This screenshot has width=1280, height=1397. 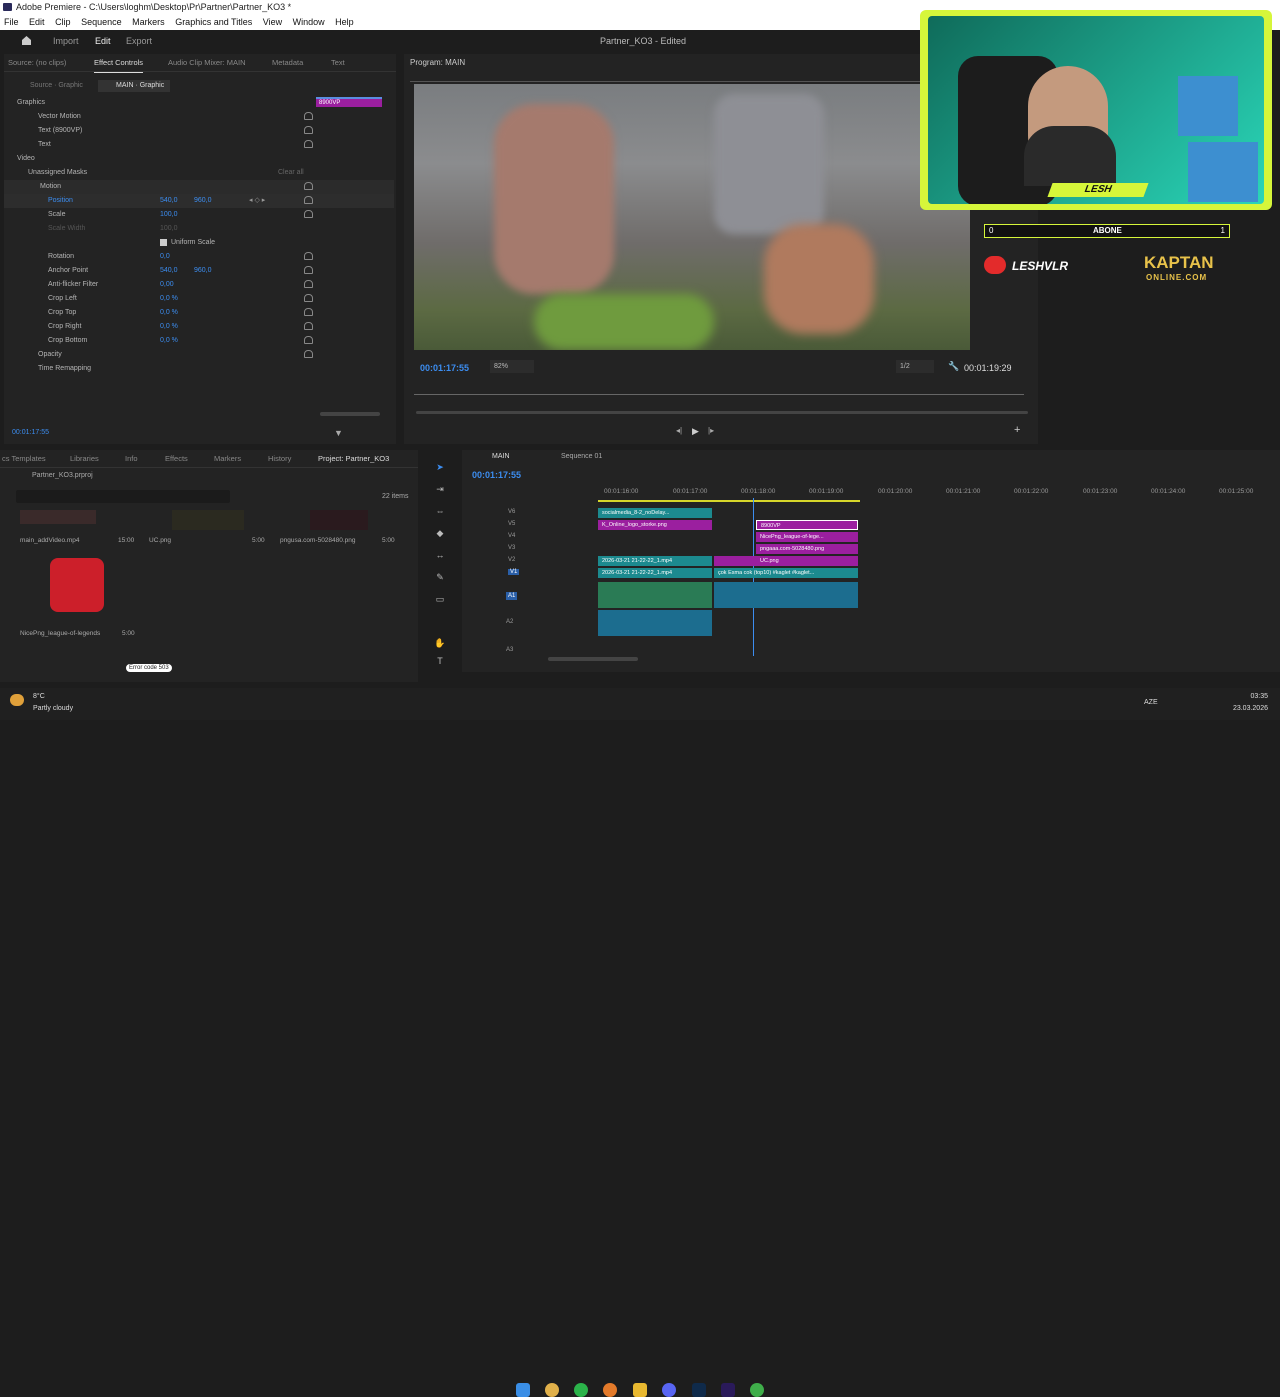 I want to click on menu-help: Help, so click(x=344, y=22).